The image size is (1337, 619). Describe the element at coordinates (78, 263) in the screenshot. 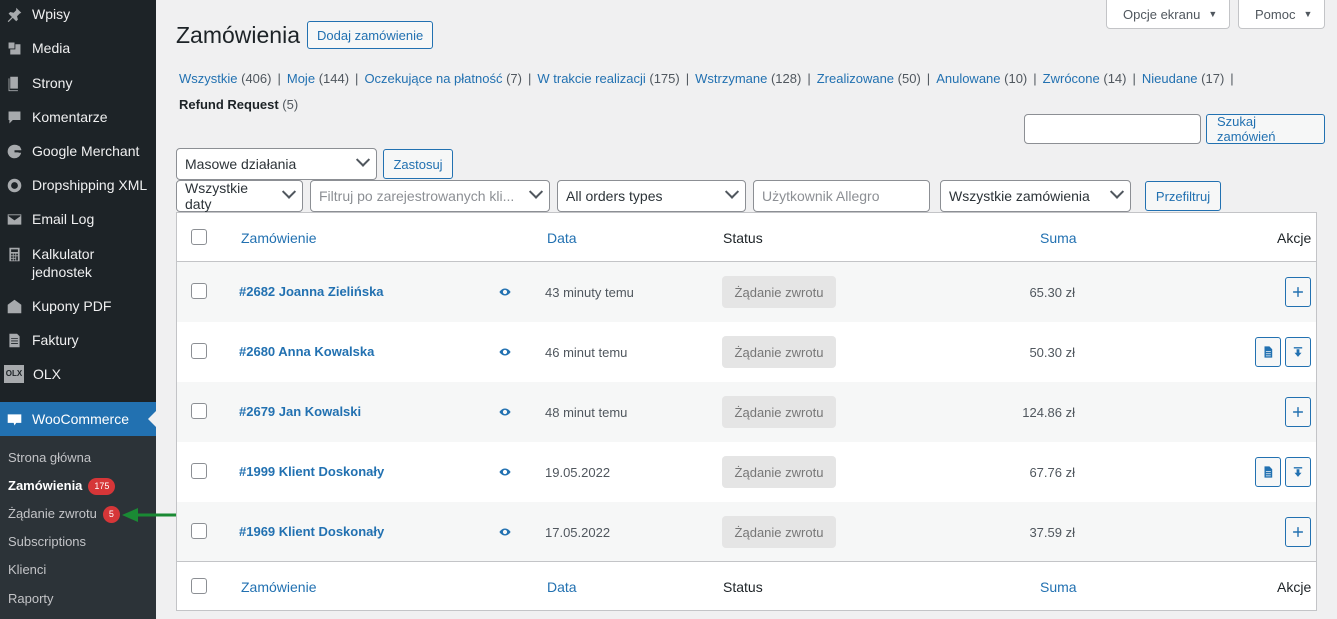

I see `sidebar-item-calculator: Kalkulator jednostek` at that location.